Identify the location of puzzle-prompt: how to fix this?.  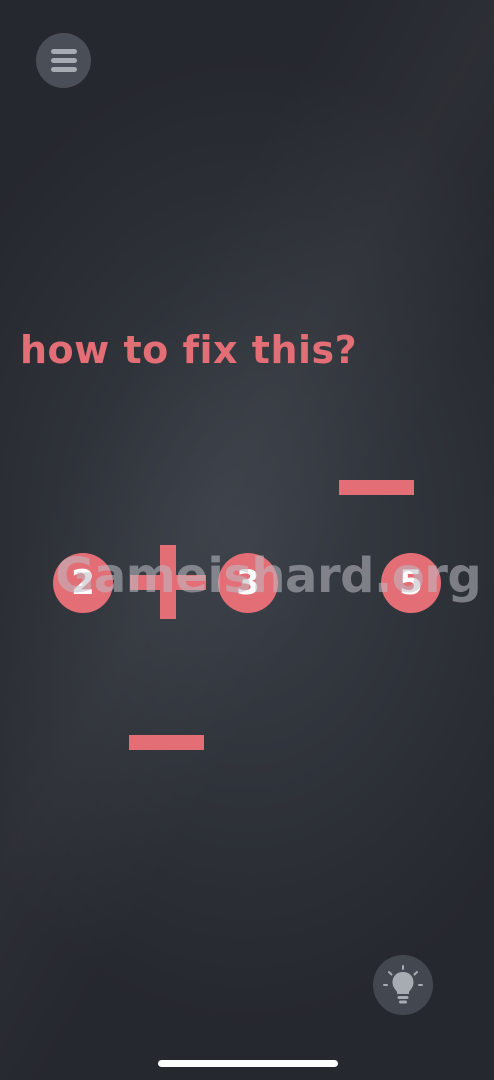
(189, 350).